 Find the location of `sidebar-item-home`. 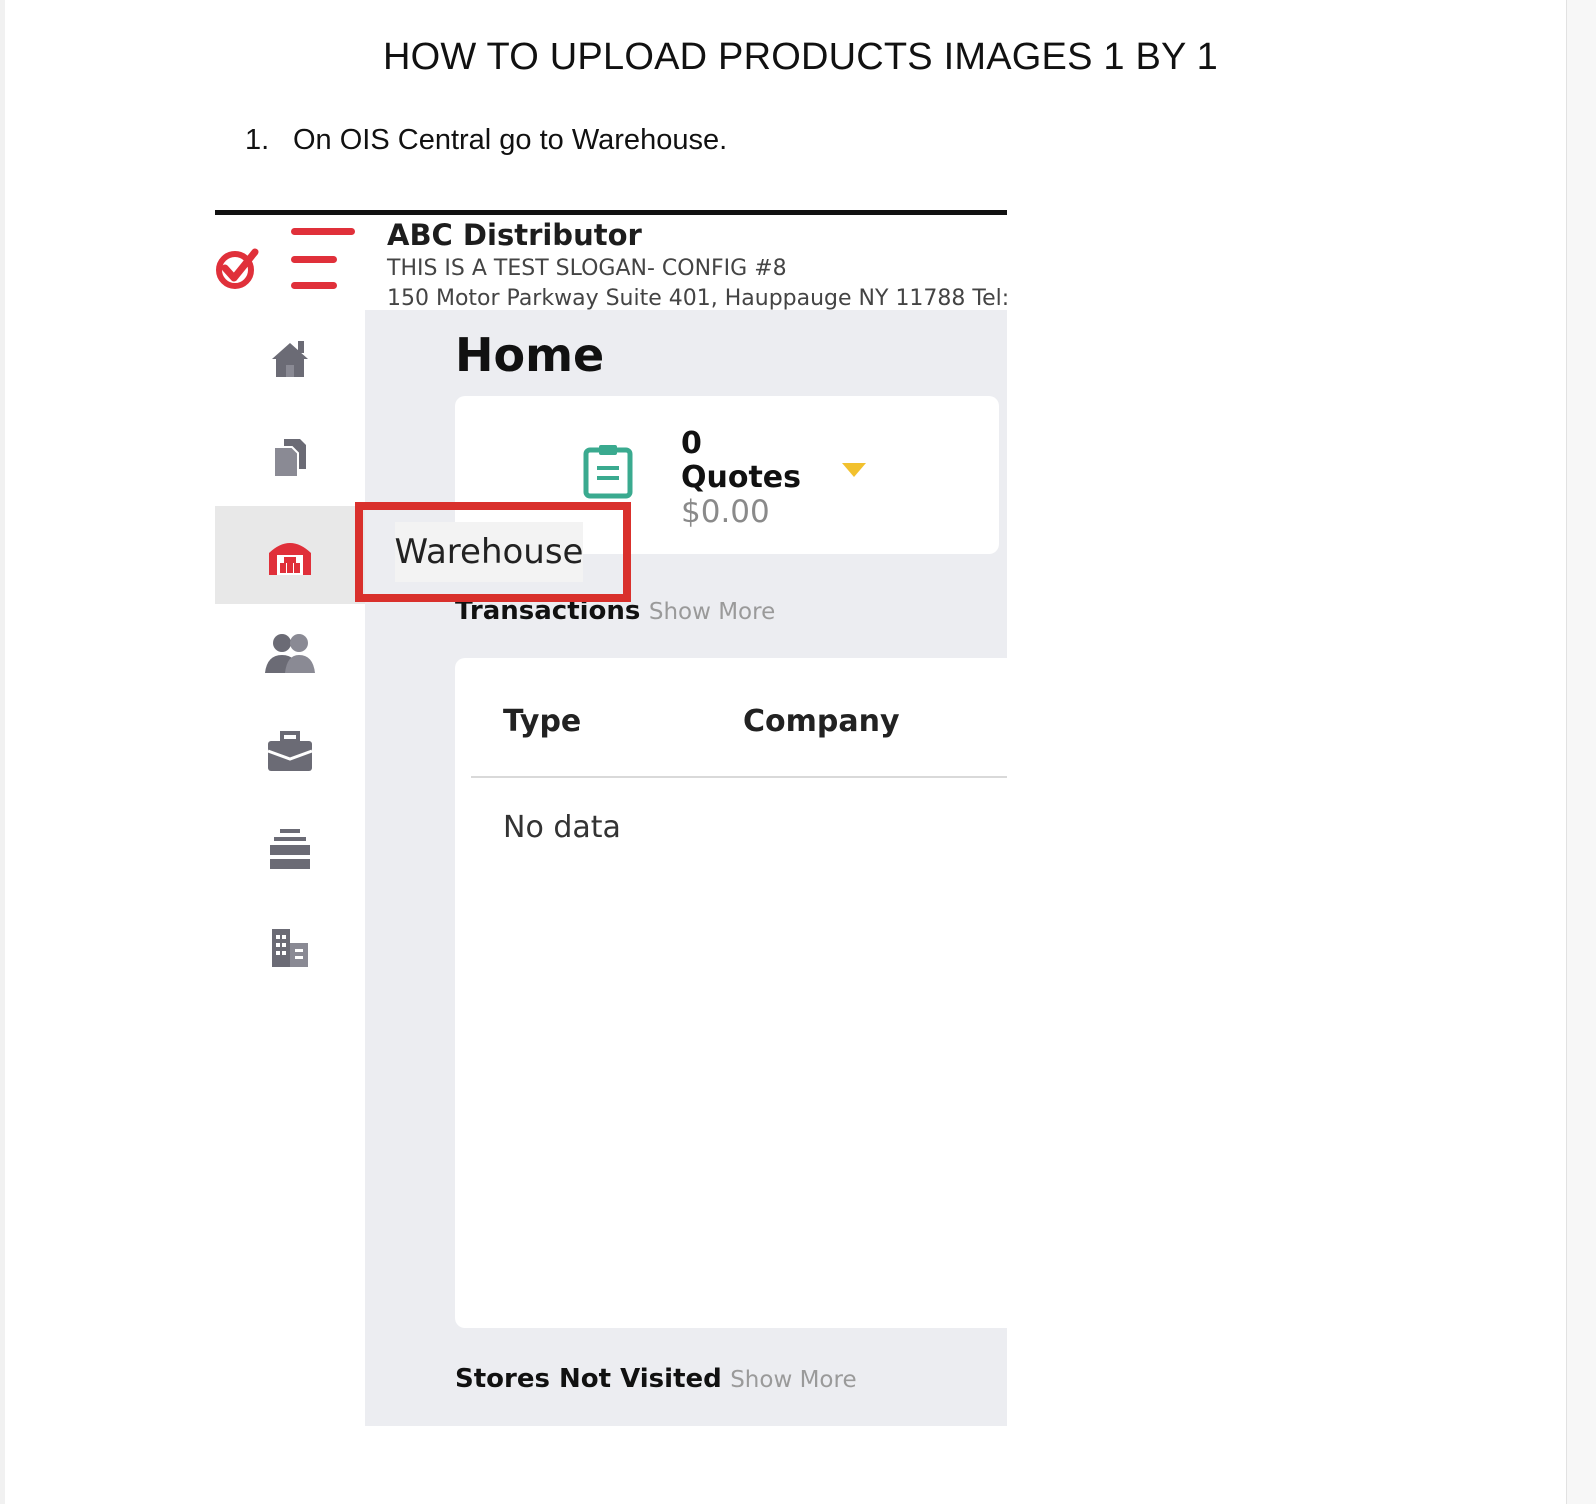

sidebar-item-home is located at coordinates (290, 359).